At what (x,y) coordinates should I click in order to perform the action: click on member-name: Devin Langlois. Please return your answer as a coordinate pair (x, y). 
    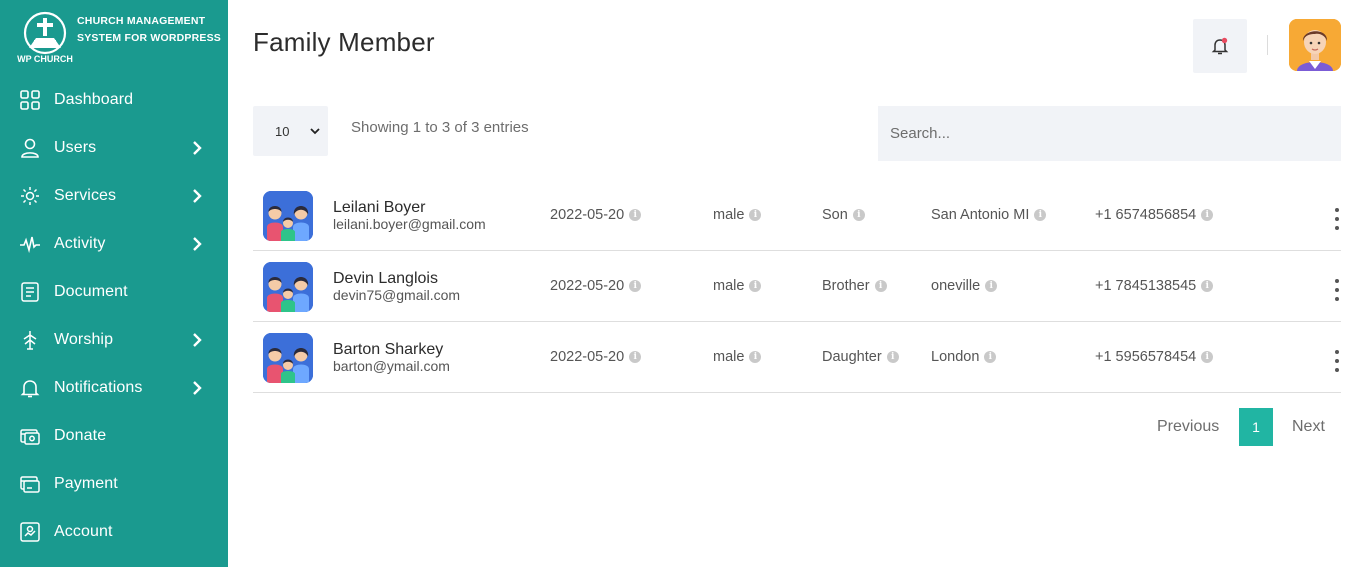
    Looking at the image, I should click on (385, 278).